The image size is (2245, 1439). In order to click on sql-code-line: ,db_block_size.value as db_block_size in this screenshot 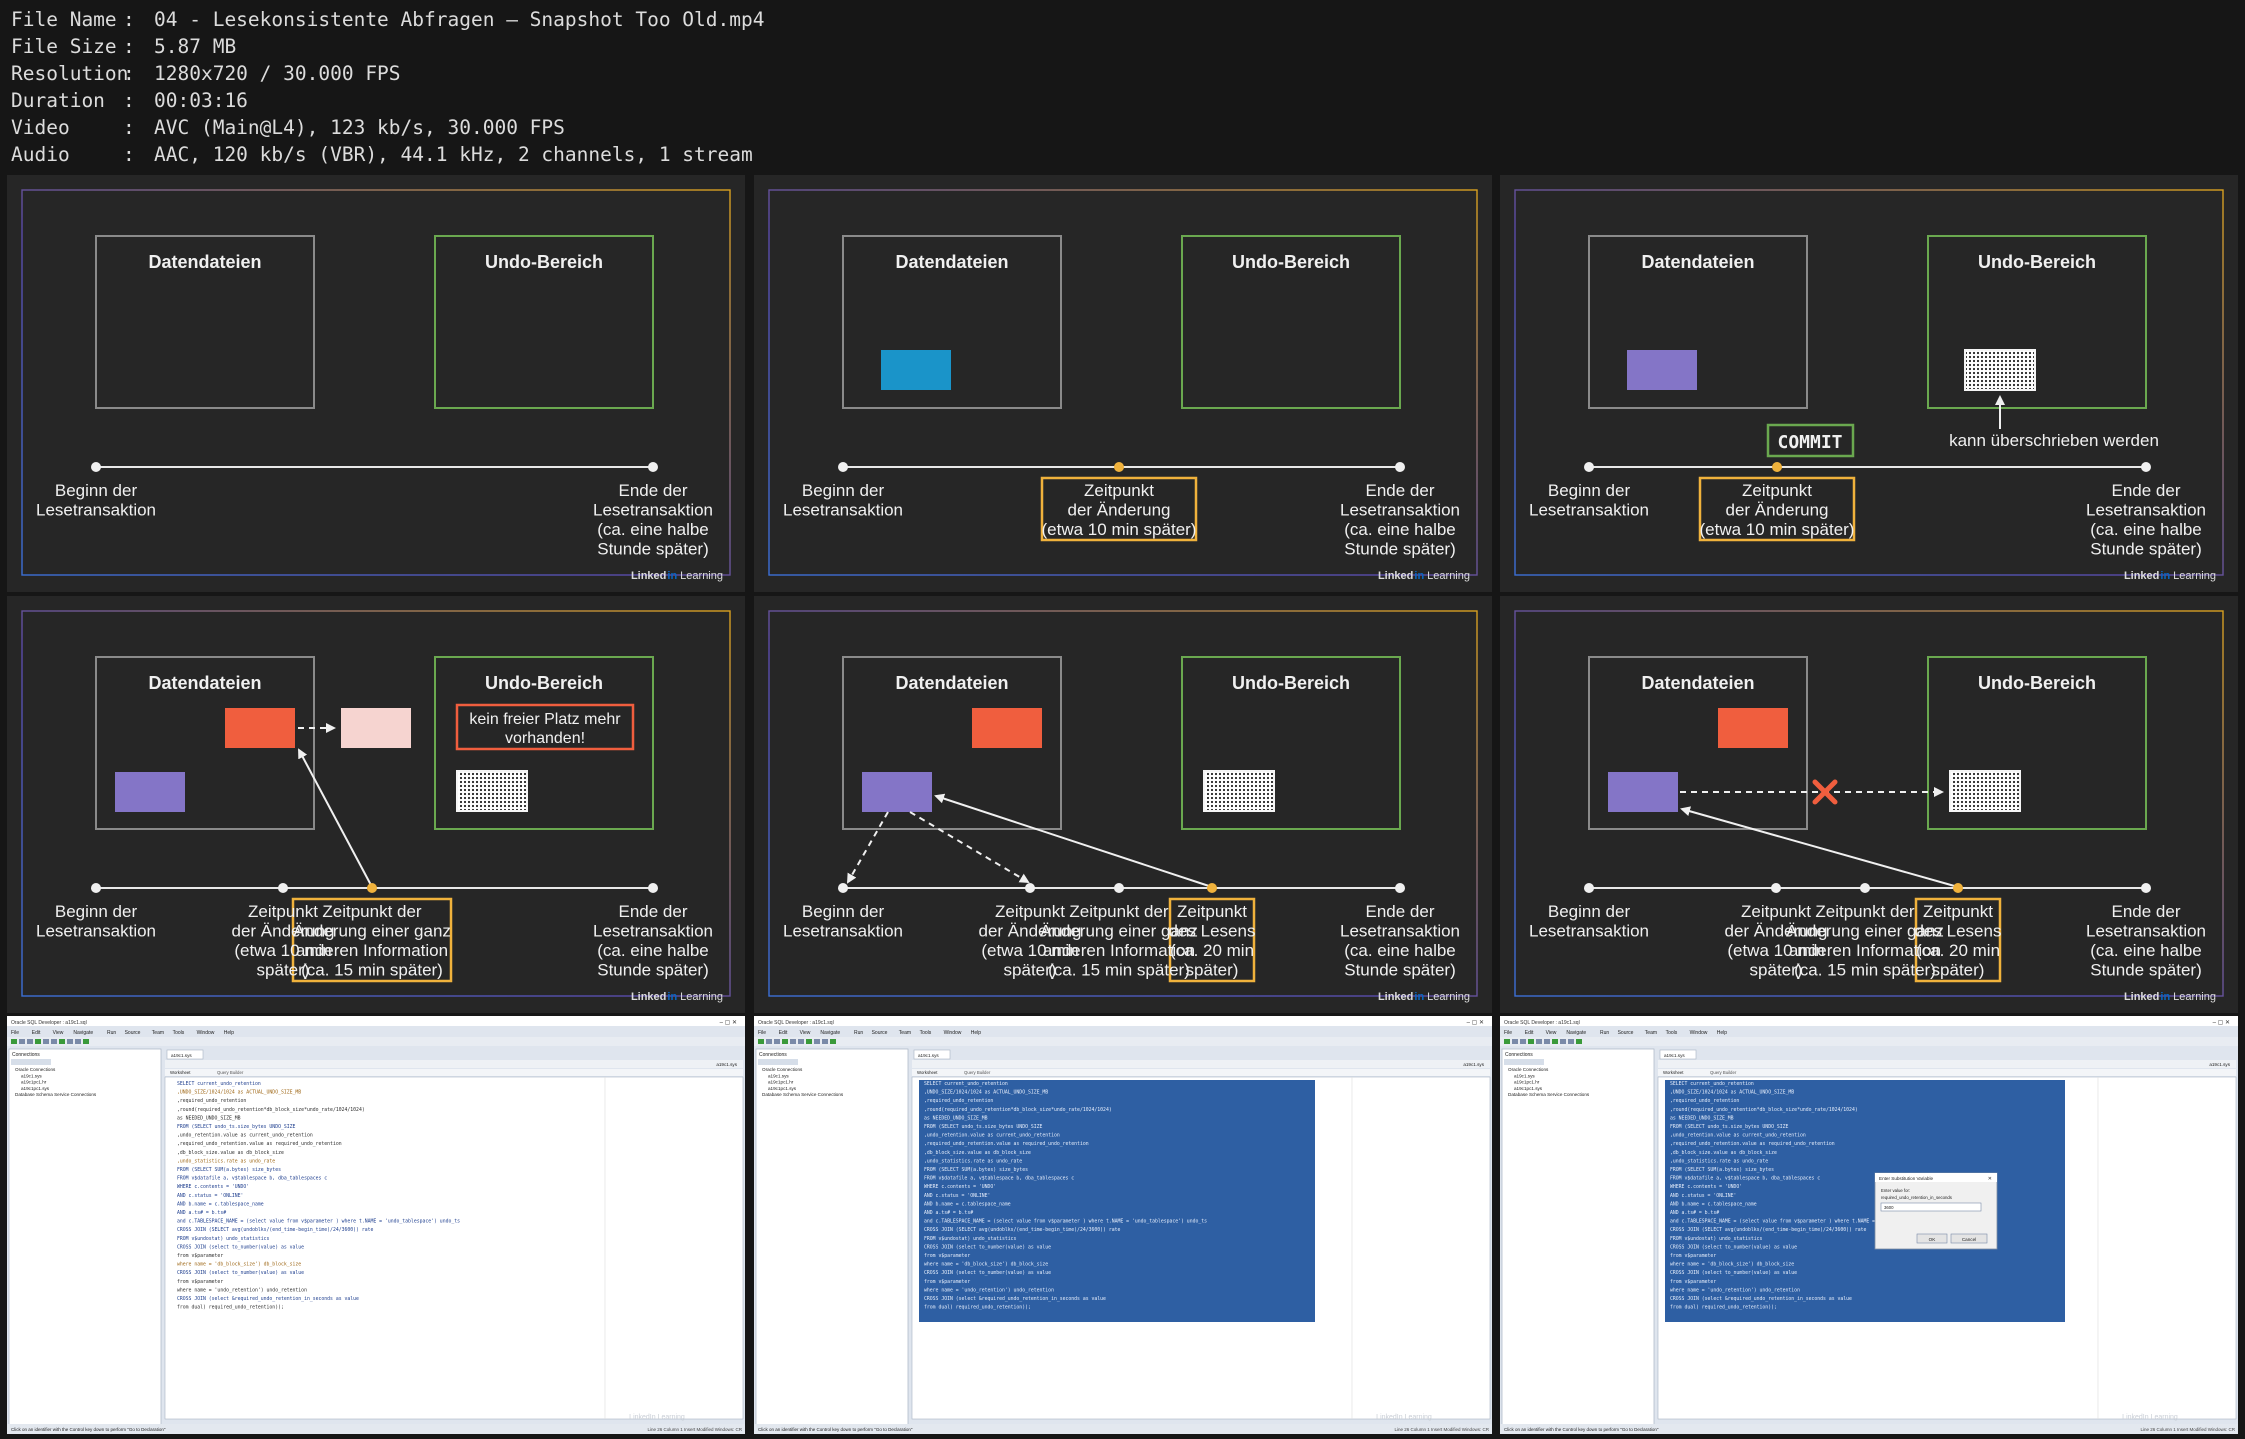, I will do `click(230, 1153)`.